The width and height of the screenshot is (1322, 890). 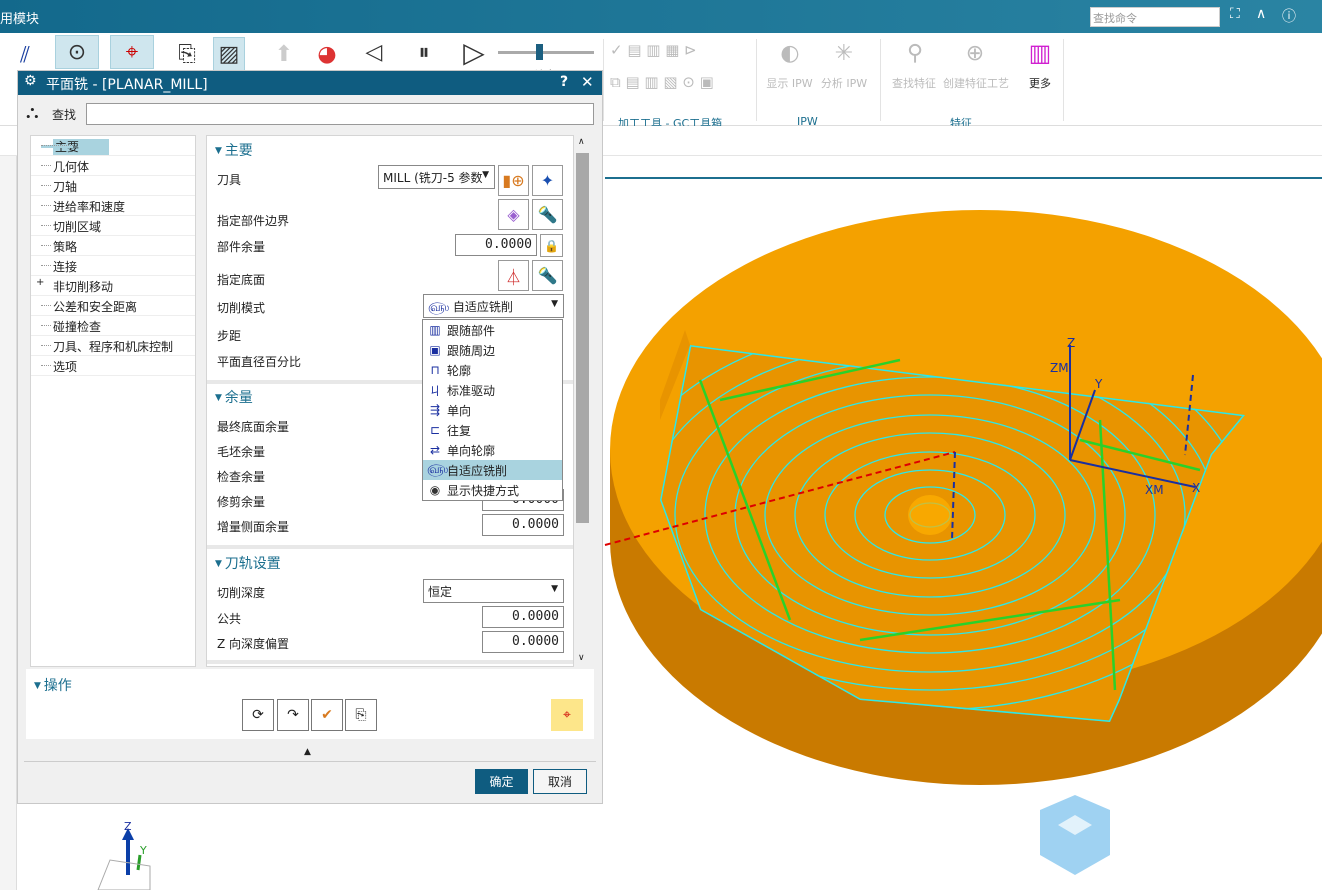 What do you see at coordinates (229, 336) in the screenshot?
I see `stepover-label: 步距` at bounding box center [229, 336].